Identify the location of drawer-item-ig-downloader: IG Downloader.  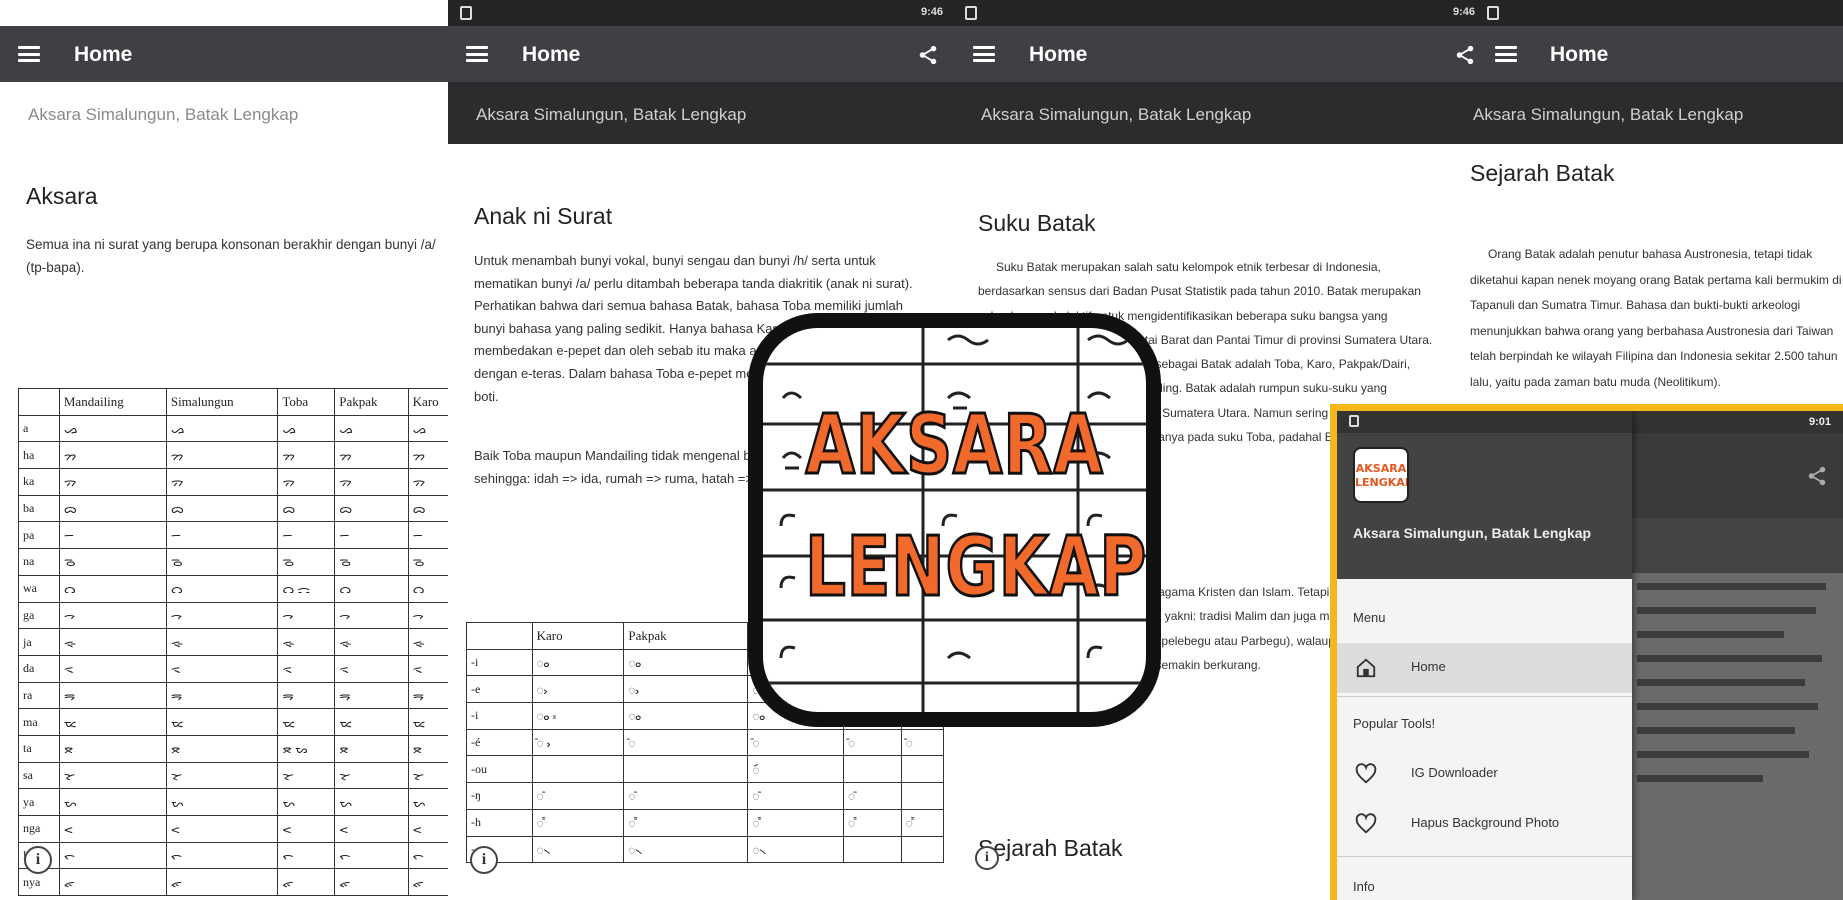
(1484, 774).